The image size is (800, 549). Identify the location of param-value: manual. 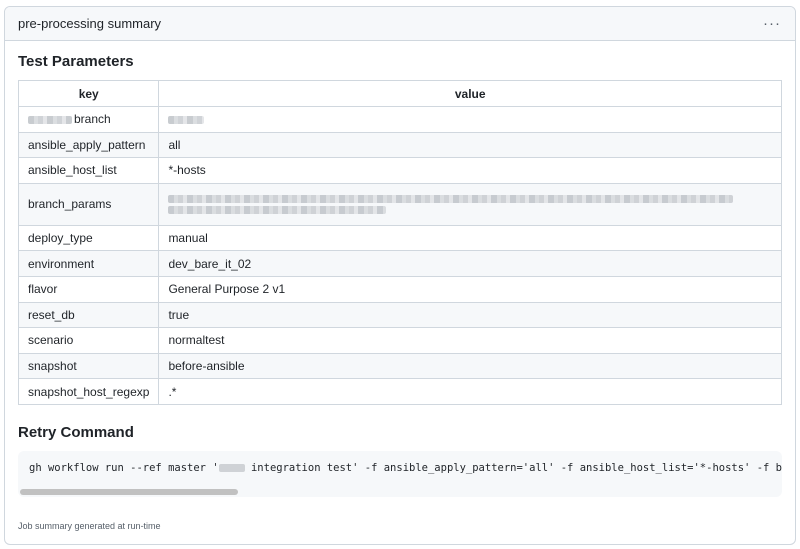
(470, 238).